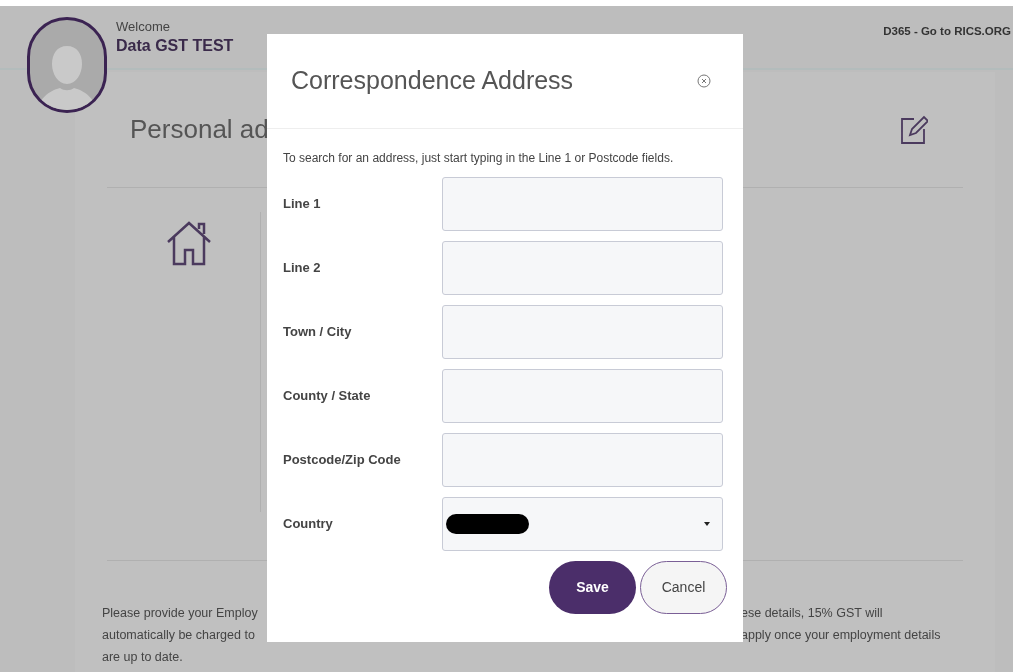 The height and width of the screenshot is (672, 1013). Describe the element at coordinates (342, 460) in the screenshot. I see `field-label: Postcode/Zip Code` at that location.